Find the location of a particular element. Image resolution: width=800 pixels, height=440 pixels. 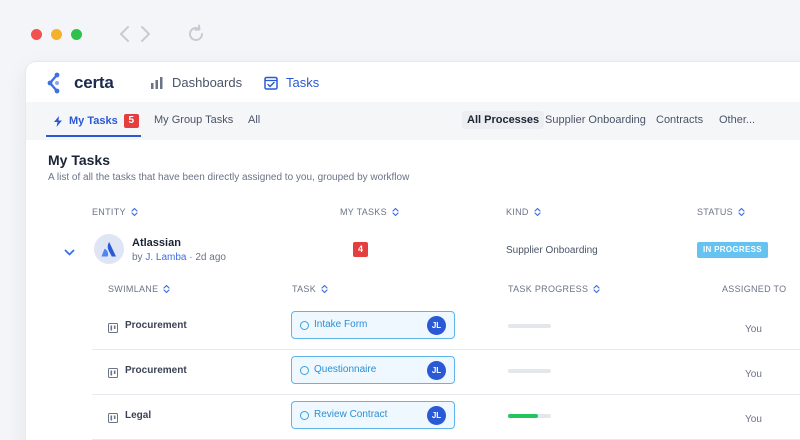

subcolumn-header-assigned-to-label: ASSIGNED TO is located at coordinates (754, 289).